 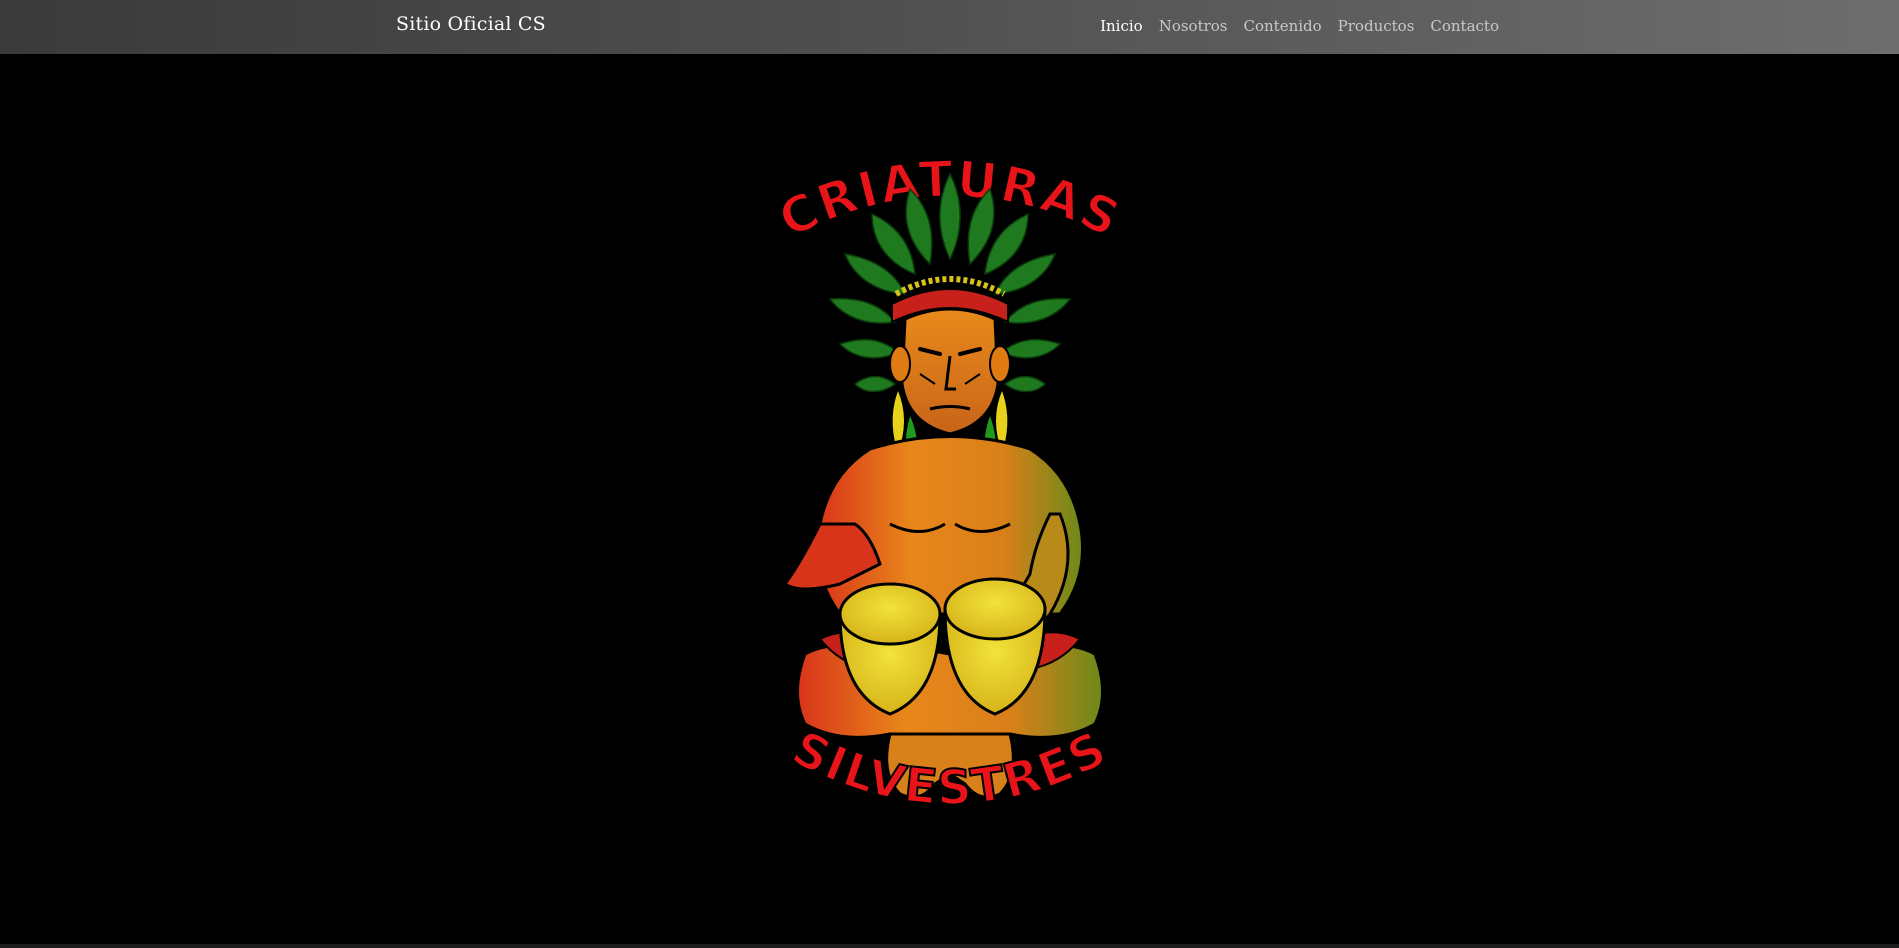 I want to click on head, so click(x=950, y=371).